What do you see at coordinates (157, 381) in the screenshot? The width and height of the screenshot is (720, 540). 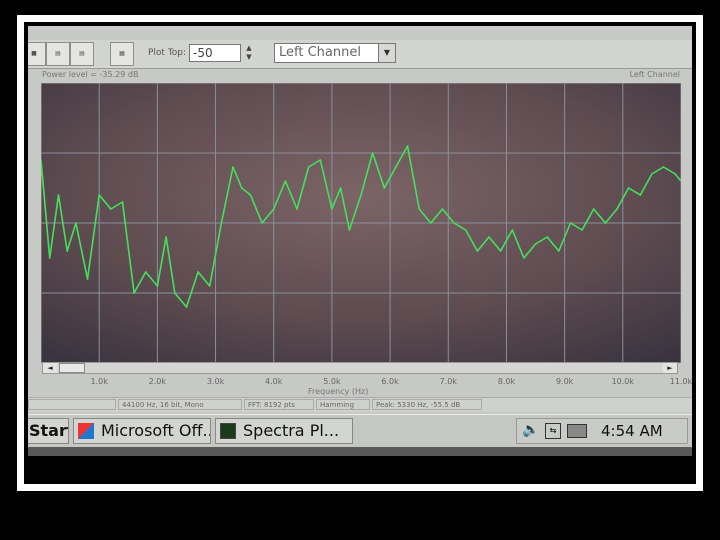 I see `x-tick-label: 2.0k` at bounding box center [157, 381].